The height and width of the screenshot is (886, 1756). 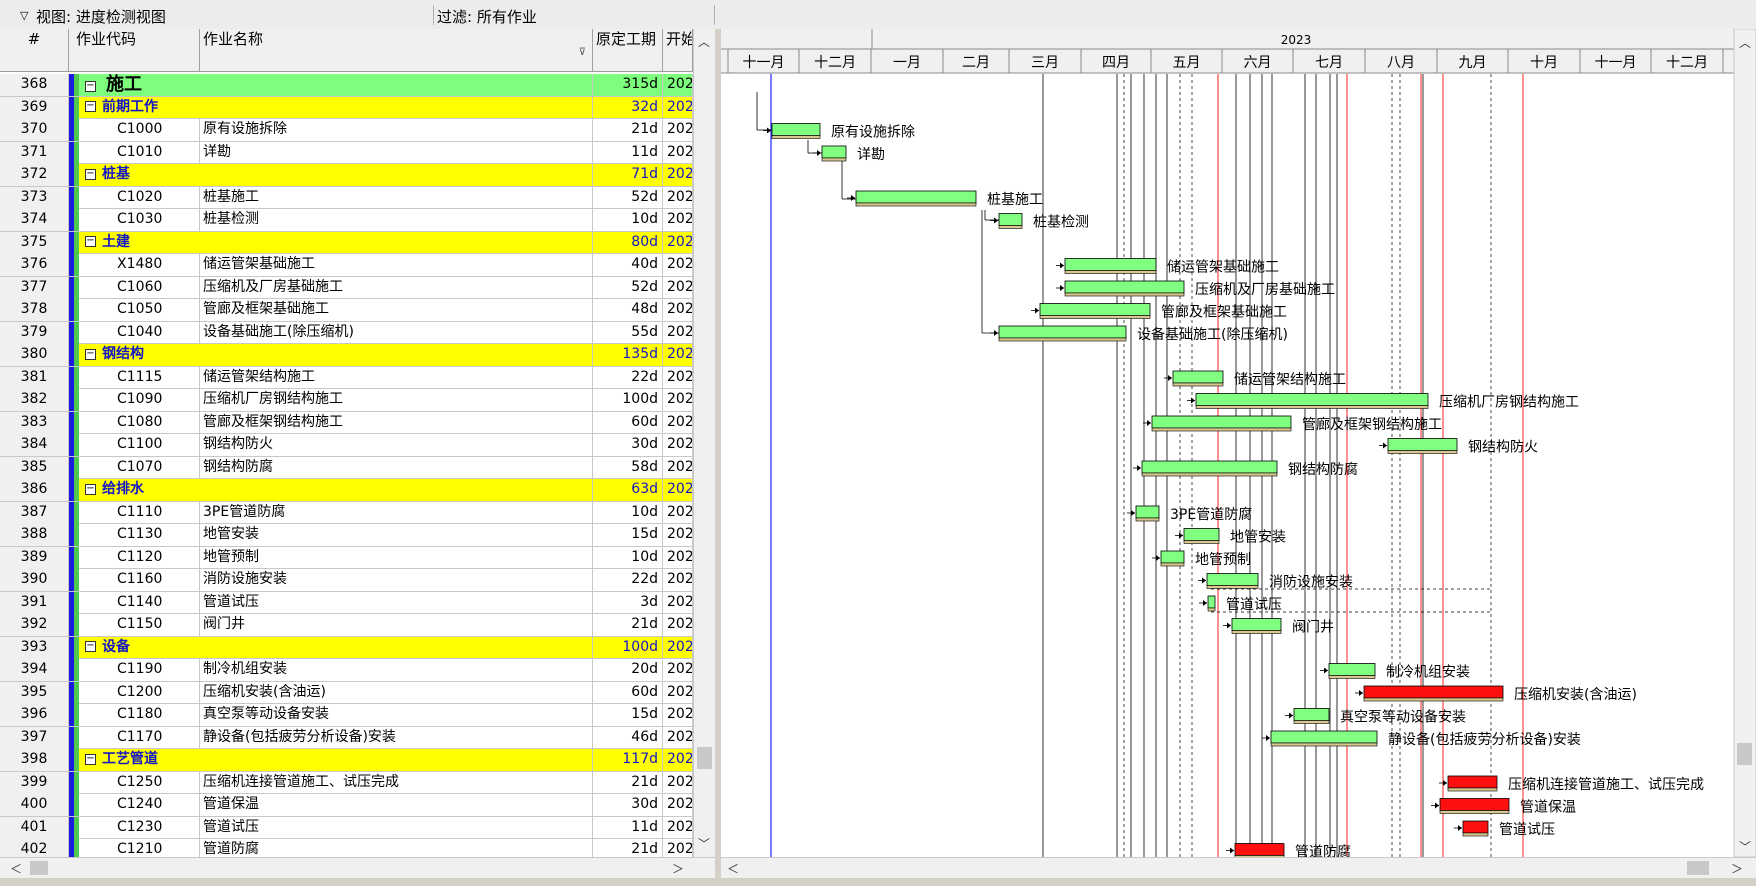 I want to click on table-row: 383 C1080 管廊及框架钢结构施工 60d 202, so click(x=346, y=422).